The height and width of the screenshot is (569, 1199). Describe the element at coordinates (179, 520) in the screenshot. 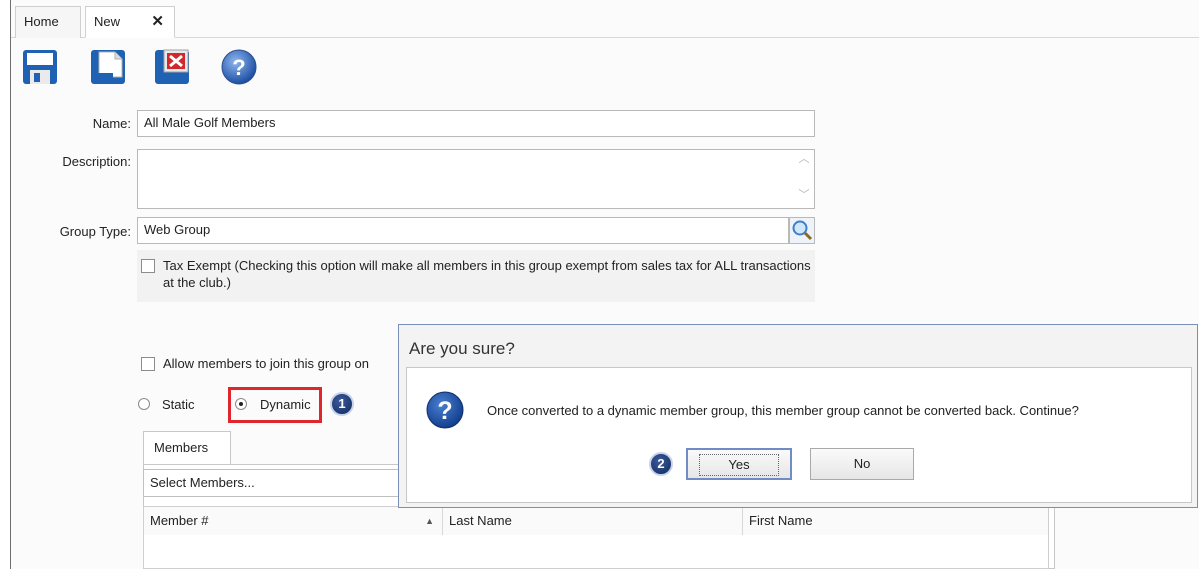

I see `column-header-member-number-label: Member #` at that location.